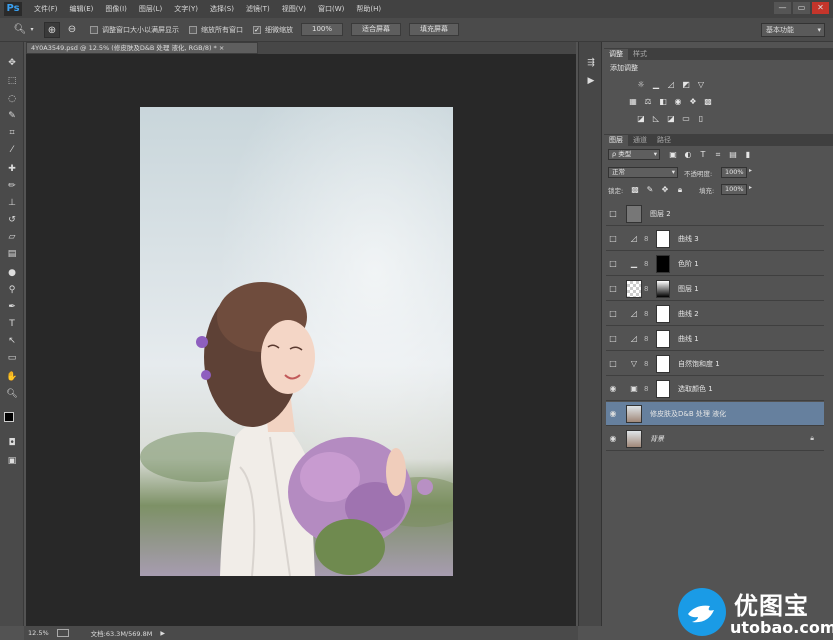  Describe the element at coordinates (678, 102) in the screenshot. I see `photo-filter-icon: ◉` at that location.